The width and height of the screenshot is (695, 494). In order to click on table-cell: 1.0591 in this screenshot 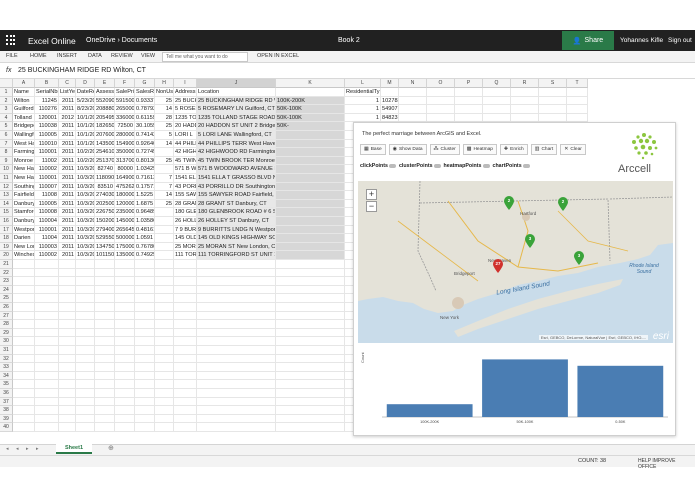, I will do `click(145, 238)`.